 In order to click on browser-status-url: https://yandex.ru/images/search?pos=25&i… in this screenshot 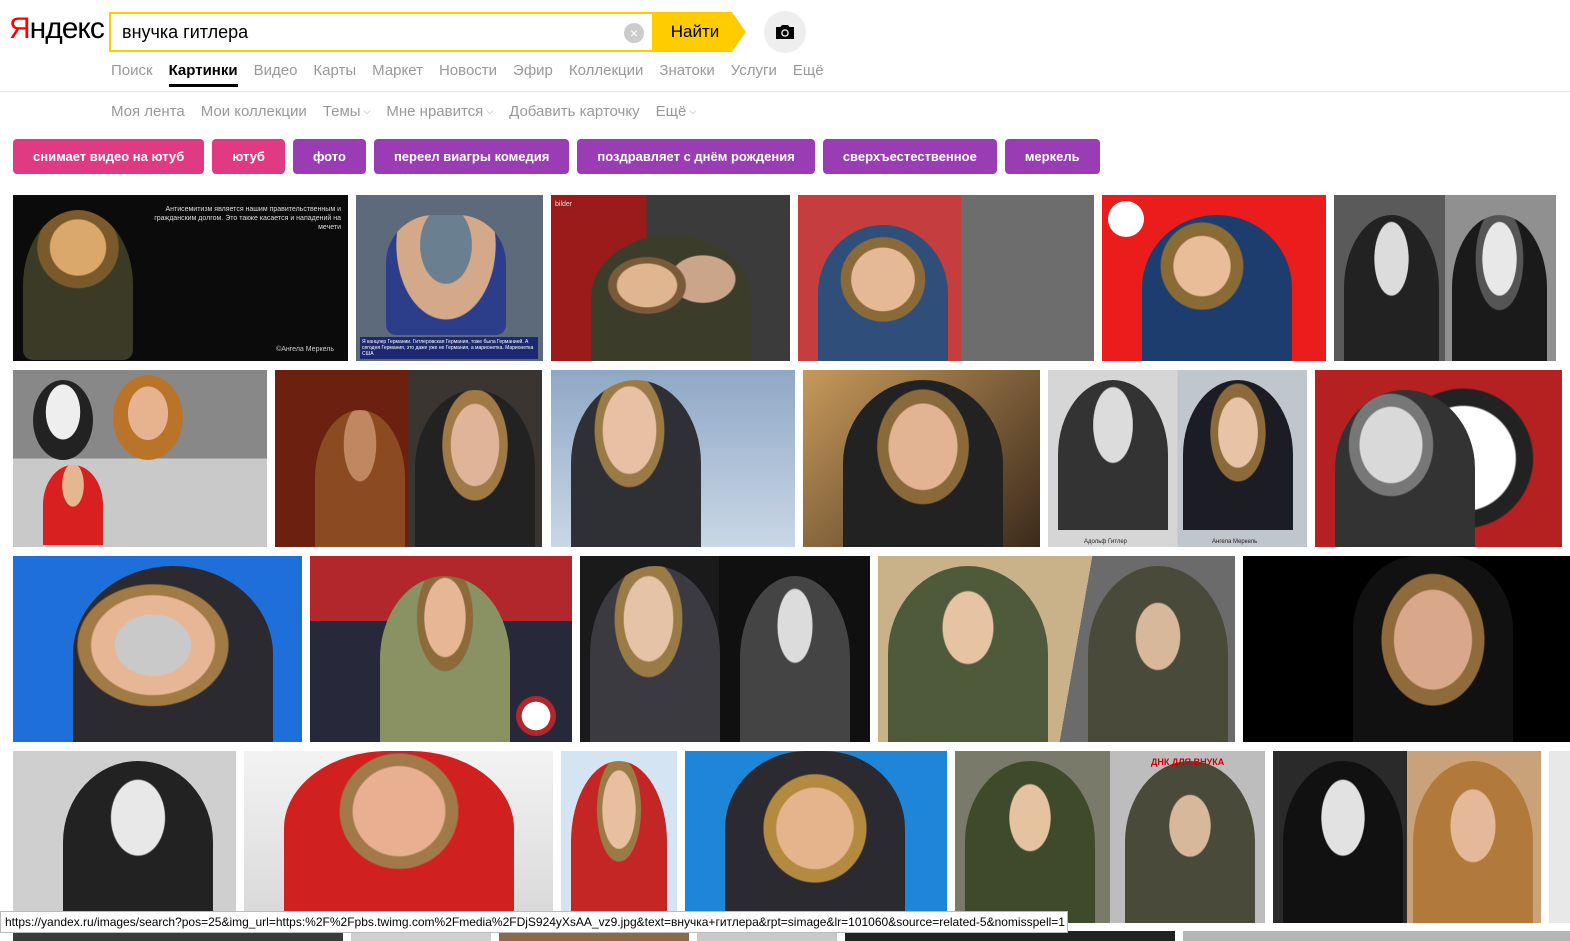, I will do `click(534, 922)`.